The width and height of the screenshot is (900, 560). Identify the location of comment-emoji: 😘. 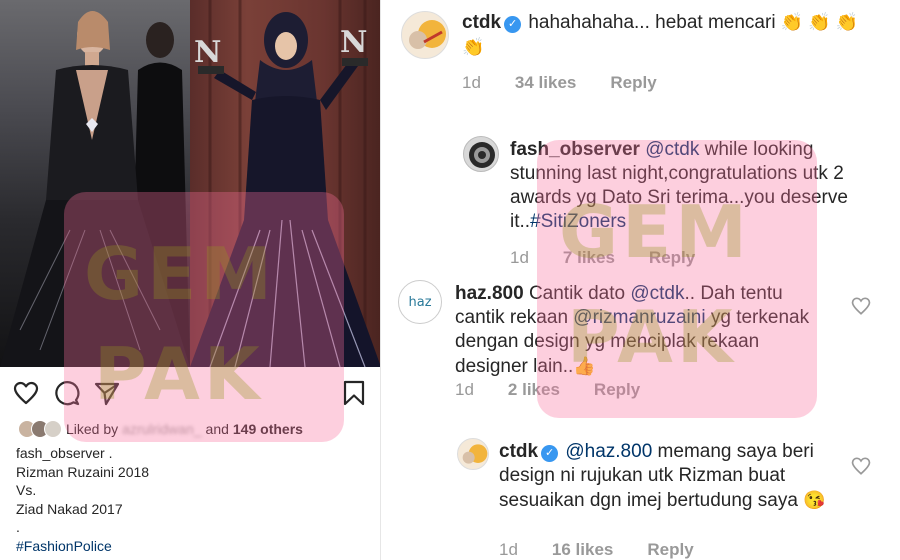
(814, 500).